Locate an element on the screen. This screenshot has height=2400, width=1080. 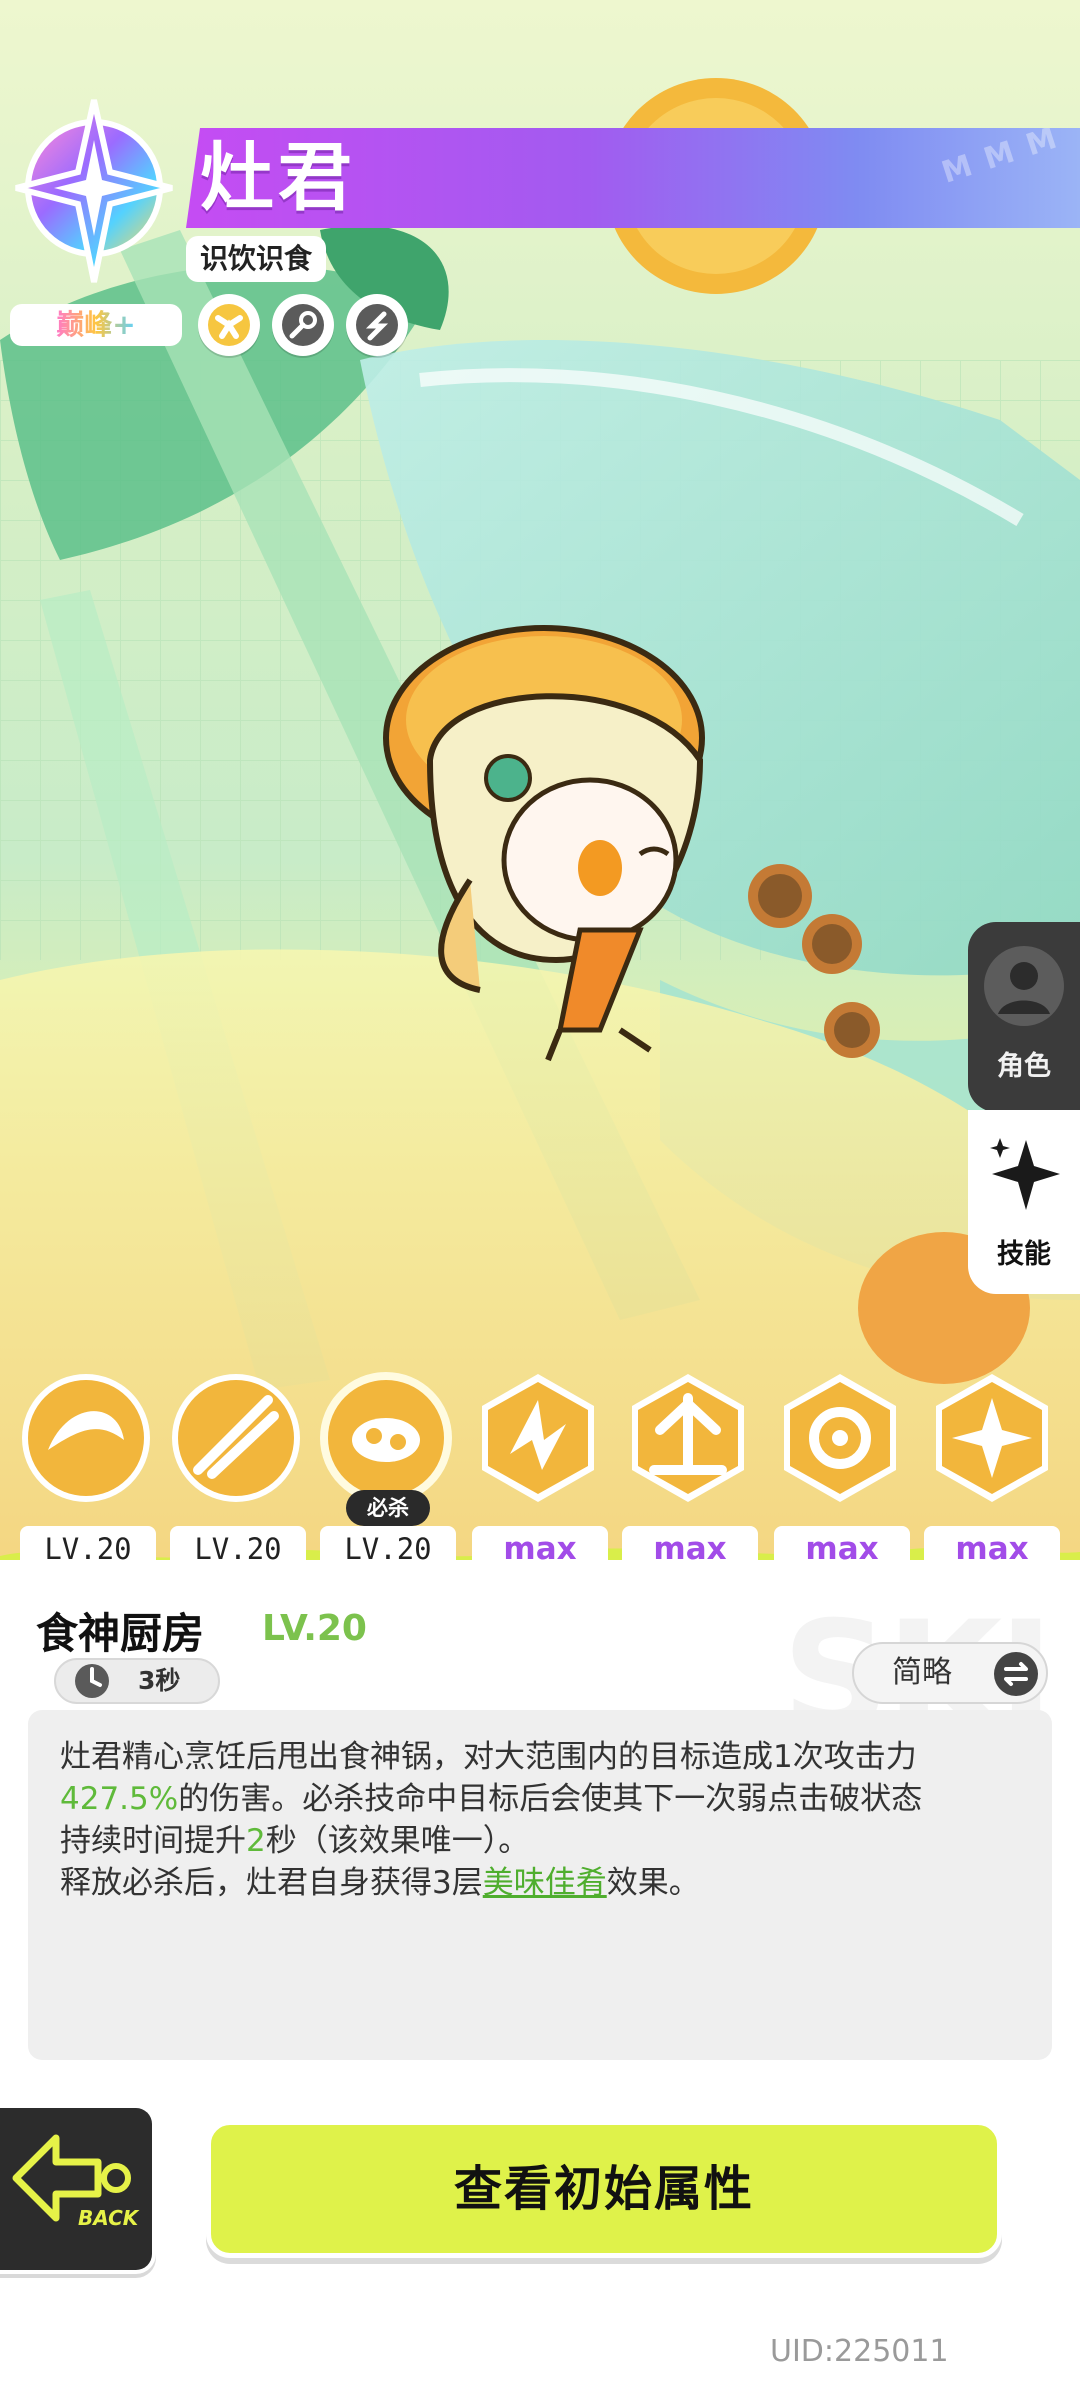
skill-2-icon is located at coordinates (236, 1438).